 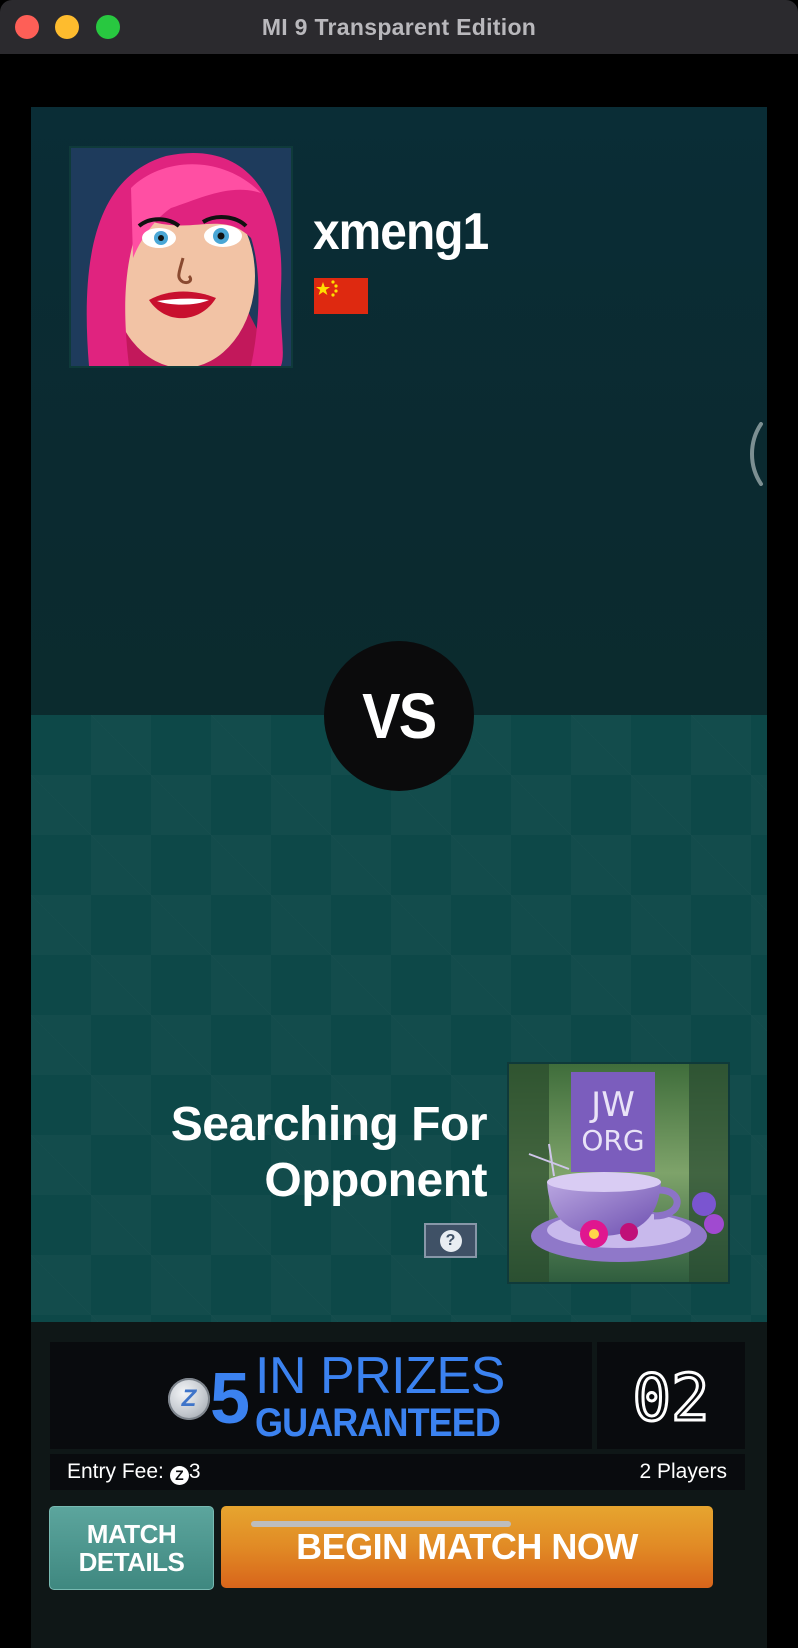 I want to click on match-details-button: MATCH DETAILS, so click(x=131, y=1548).